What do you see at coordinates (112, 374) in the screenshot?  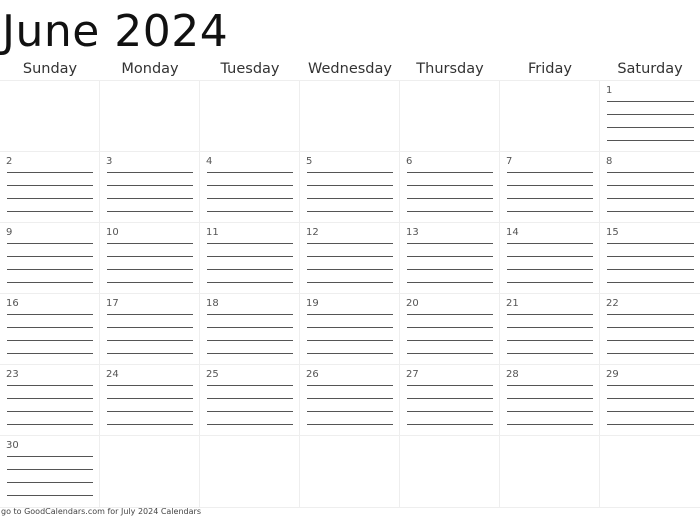 I see `day-number: 24` at bounding box center [112, 374].